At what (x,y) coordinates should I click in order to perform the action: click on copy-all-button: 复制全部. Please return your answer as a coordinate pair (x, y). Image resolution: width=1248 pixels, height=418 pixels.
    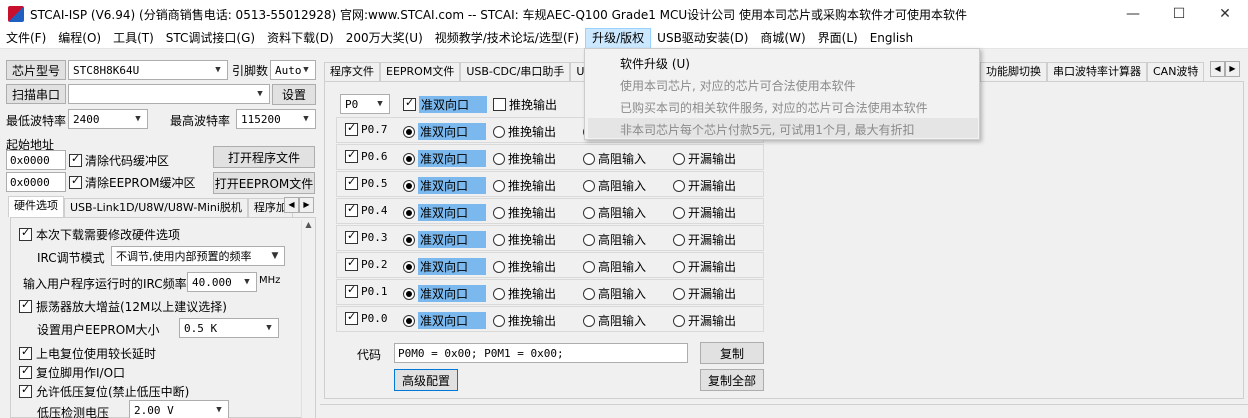
    Looking at the image, I should click on (732, 380).